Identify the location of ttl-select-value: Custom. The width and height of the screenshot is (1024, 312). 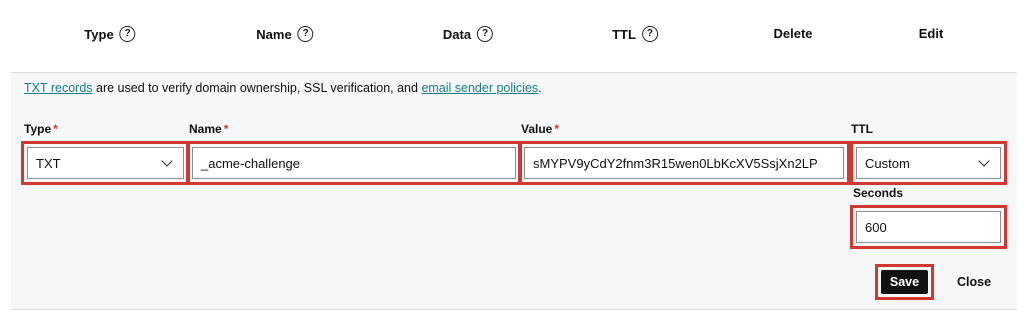
(887, 163).